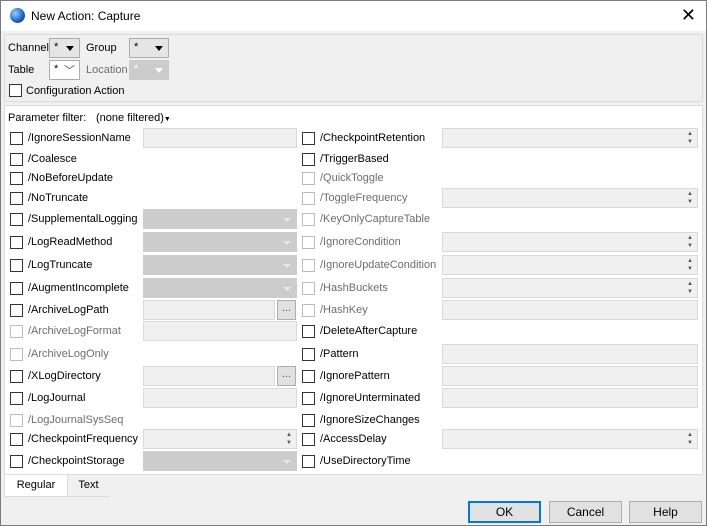 The width and height of the screenshot is (707, 526). What do you see at coordinates (56, 69) in the screenshot?
I see `table-value: *` at bounding box center [56, 69].